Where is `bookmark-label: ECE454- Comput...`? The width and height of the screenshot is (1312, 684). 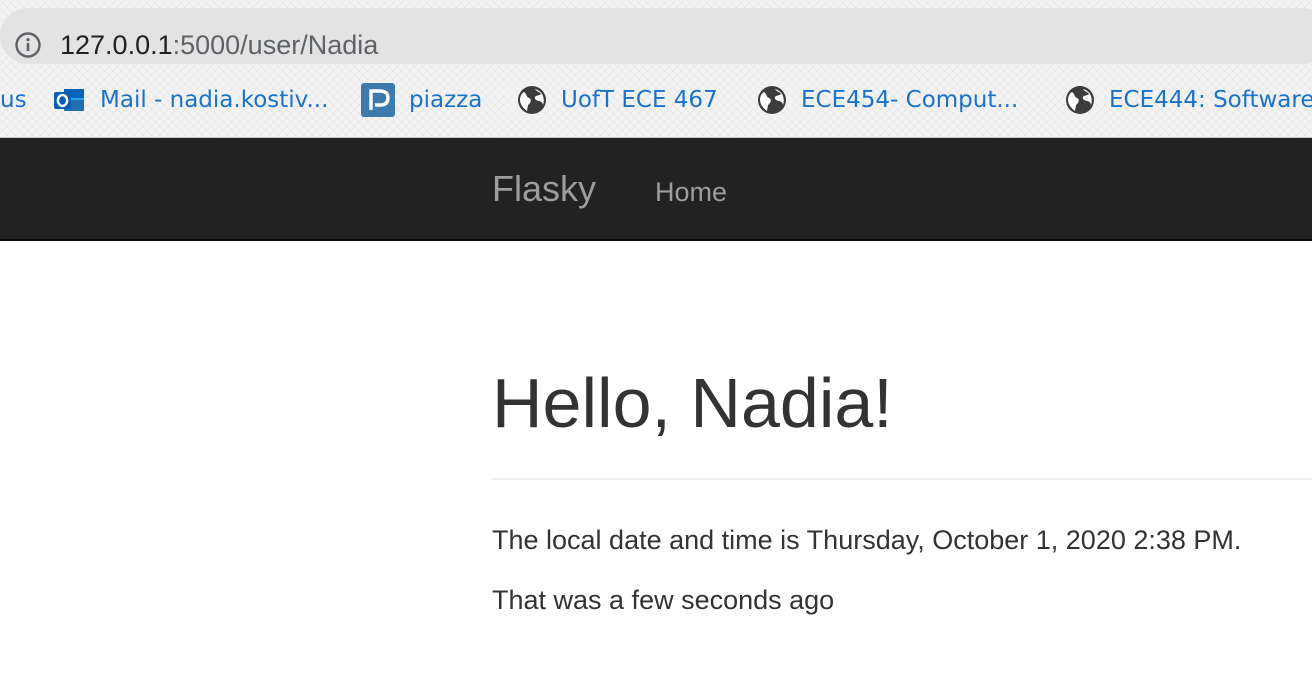
bookmark-label: ECE454- Comput... is located at coordinates (910, 100).